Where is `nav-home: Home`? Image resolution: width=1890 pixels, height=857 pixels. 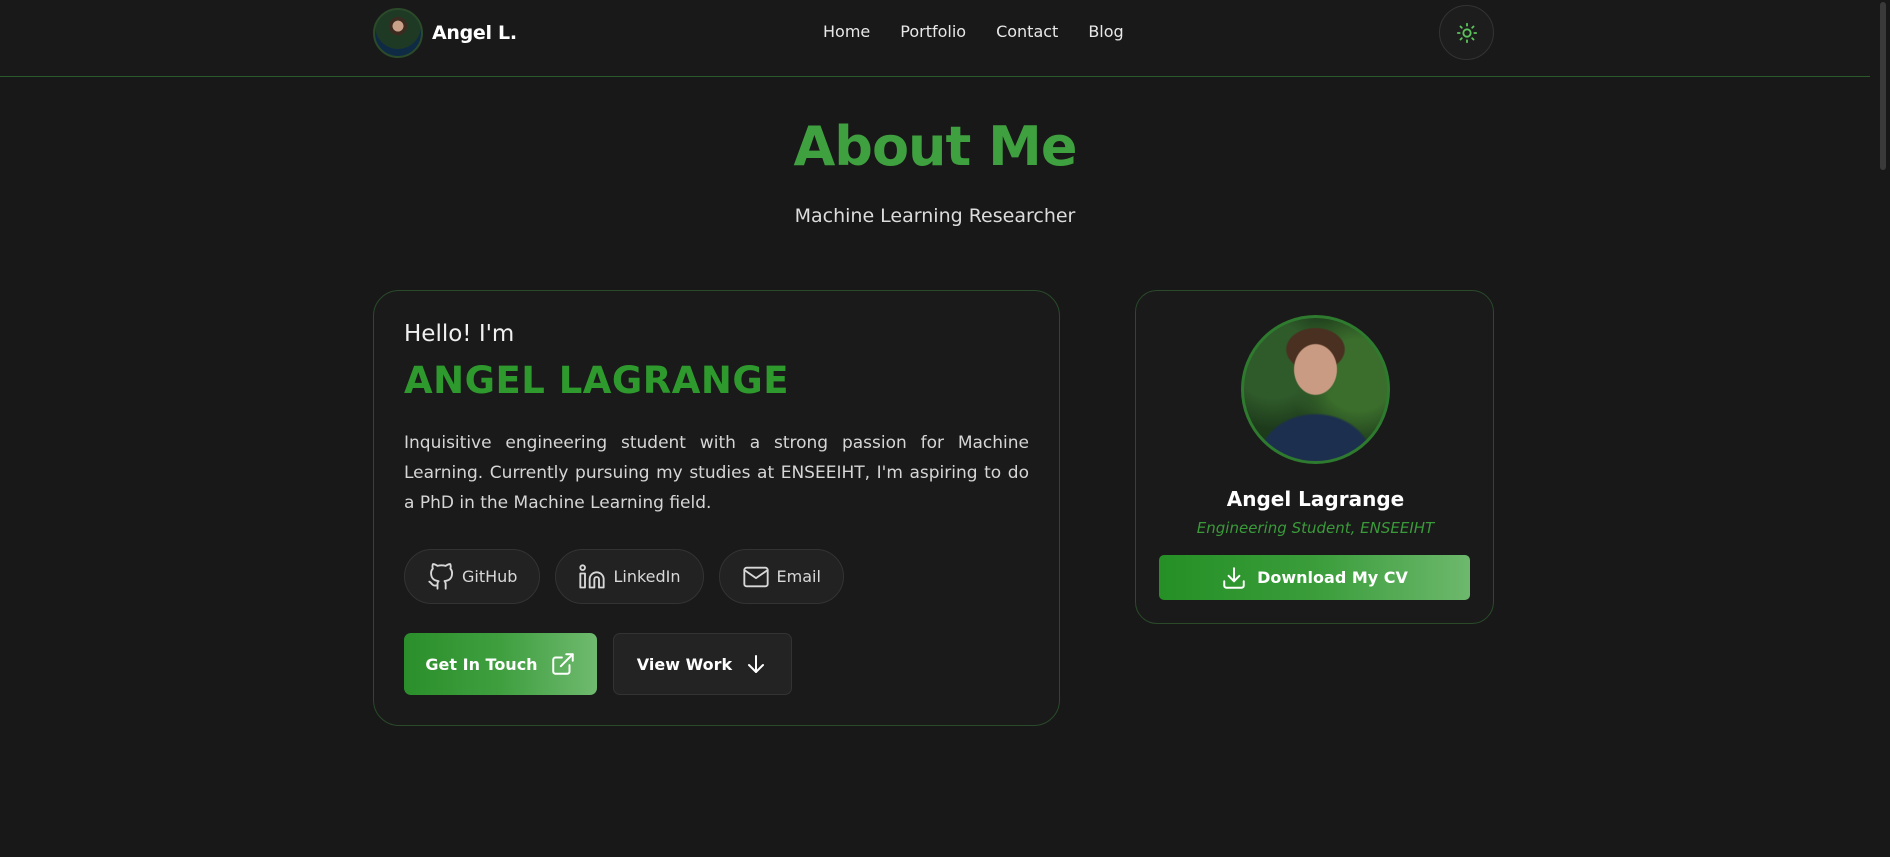
nav-home: Home is located at coordinates (846, 31).